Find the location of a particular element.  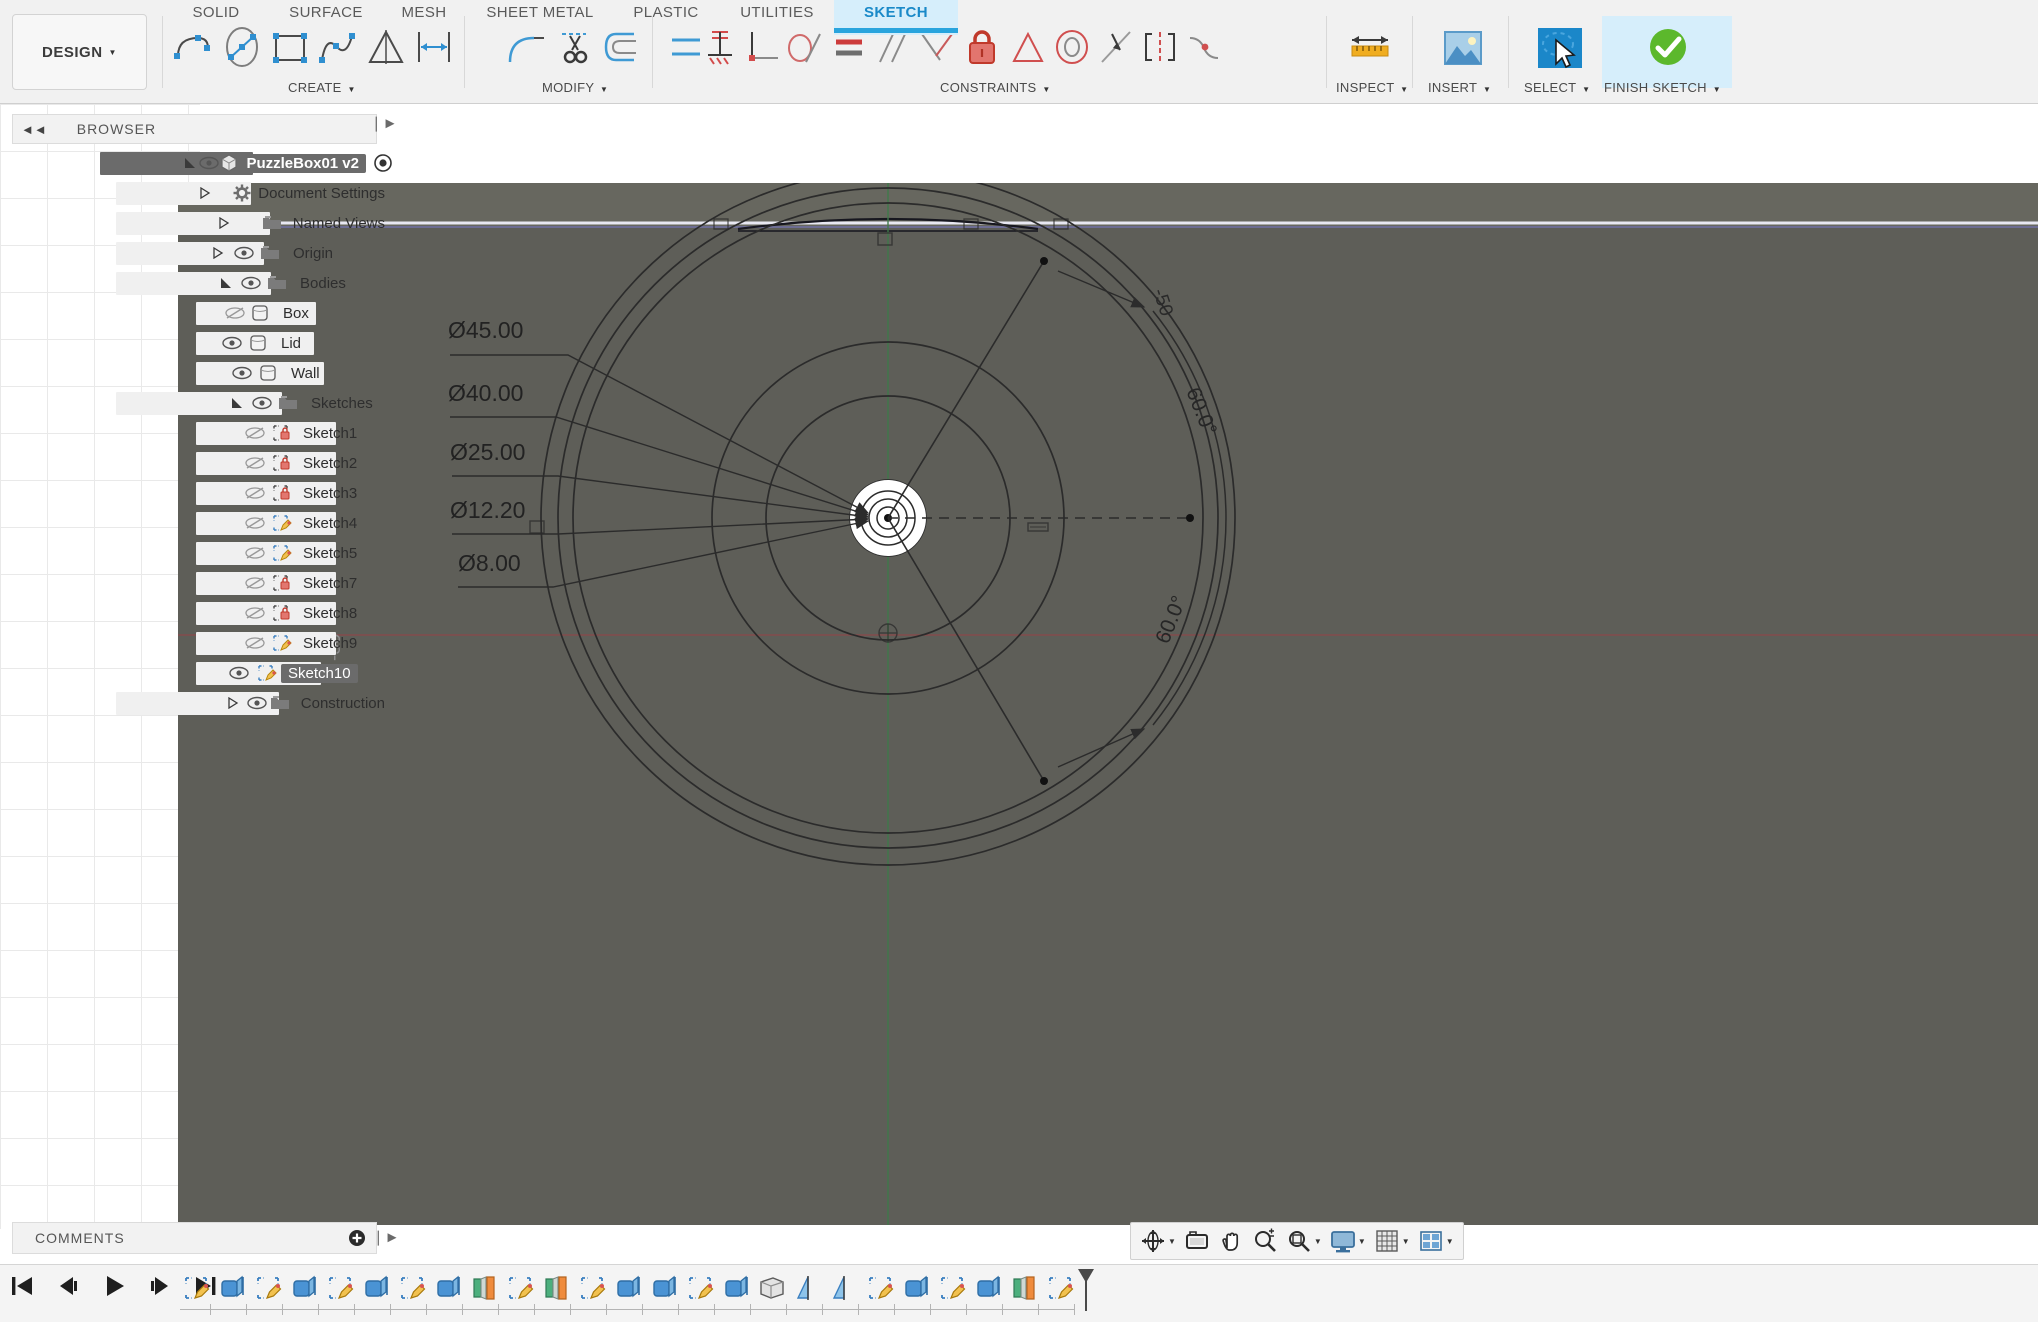

group-label-select: SELECT ▼ is located at coordinates (1557, 87).